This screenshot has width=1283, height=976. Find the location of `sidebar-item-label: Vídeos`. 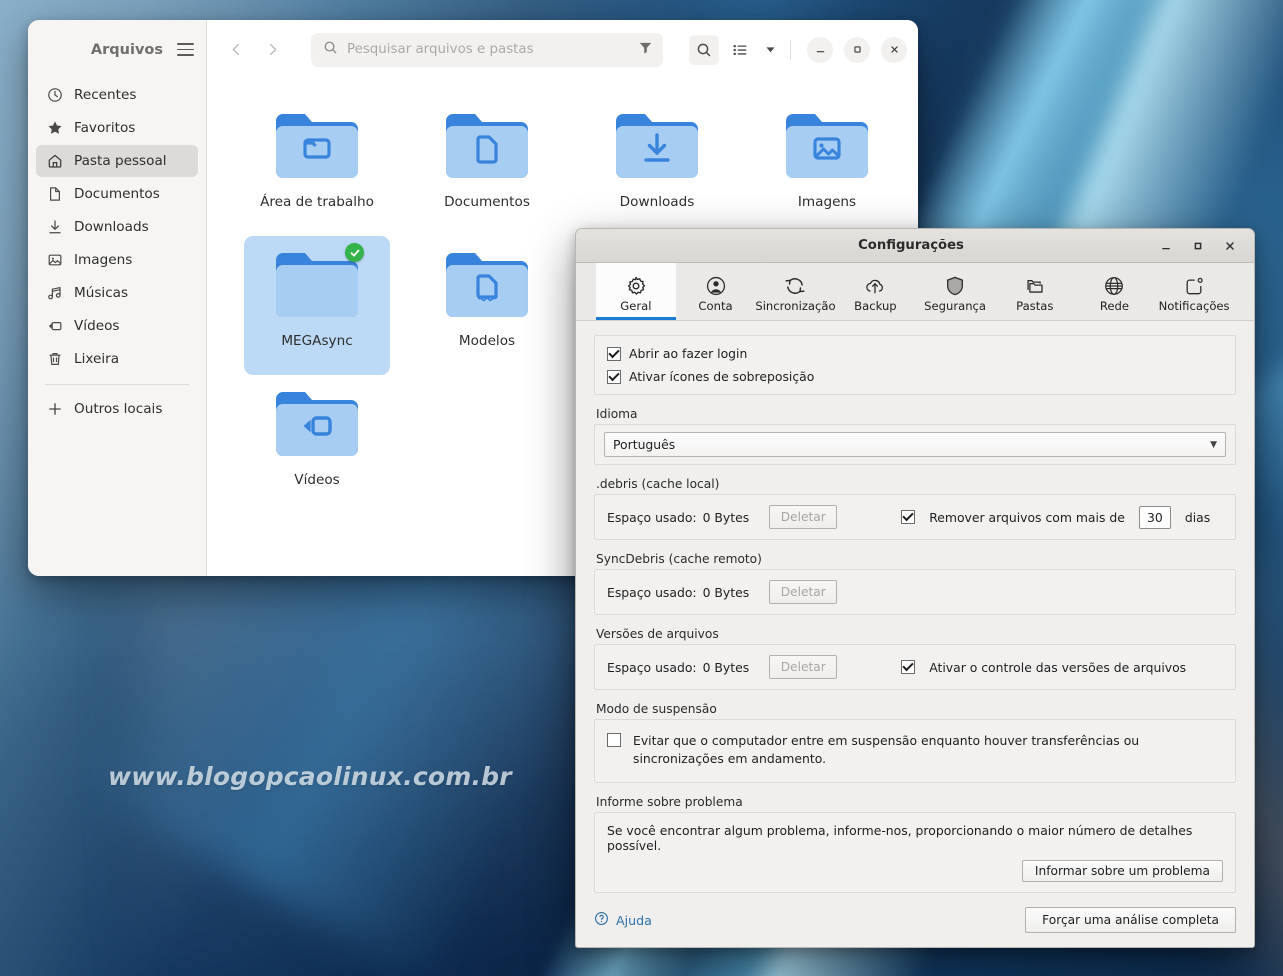

sidebar-item-label: Vídeos is located at coordinates (97, 326).